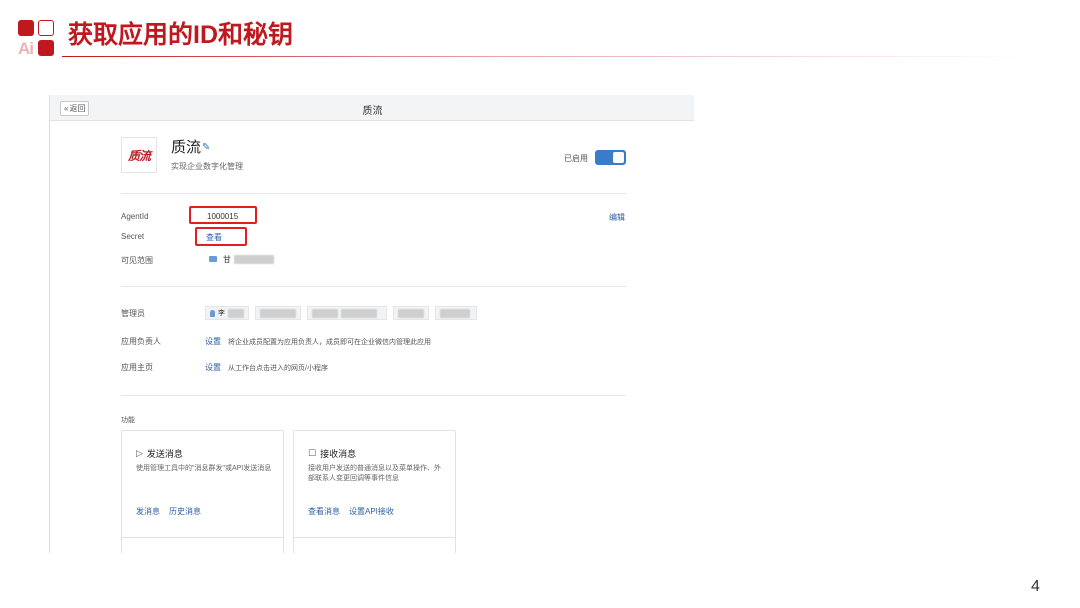  Describe the element at coordinates (329, 342) in the screenshot. I see `owner-description: 将企业成员配置为应用负责人，成员即可在企业微信内管理此应用` at that location.